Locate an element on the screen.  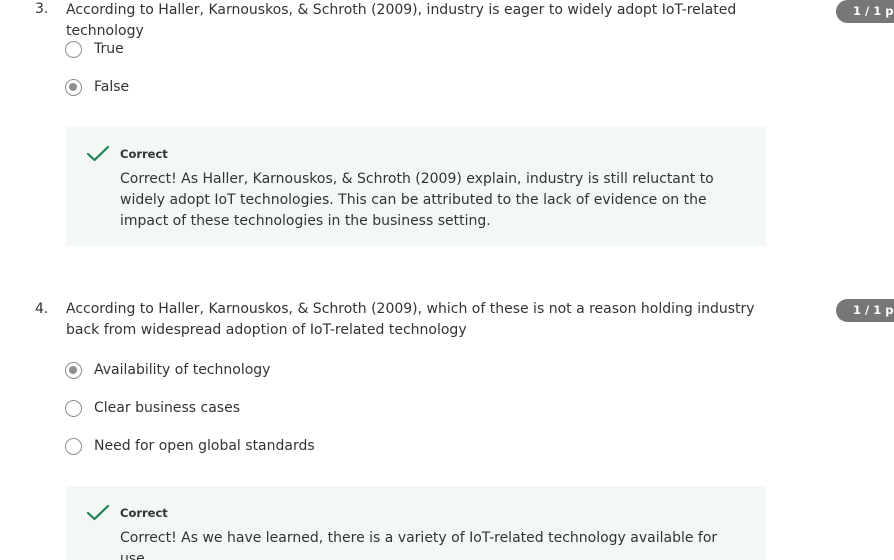
option-false: False is located at coordinates (97, 87).